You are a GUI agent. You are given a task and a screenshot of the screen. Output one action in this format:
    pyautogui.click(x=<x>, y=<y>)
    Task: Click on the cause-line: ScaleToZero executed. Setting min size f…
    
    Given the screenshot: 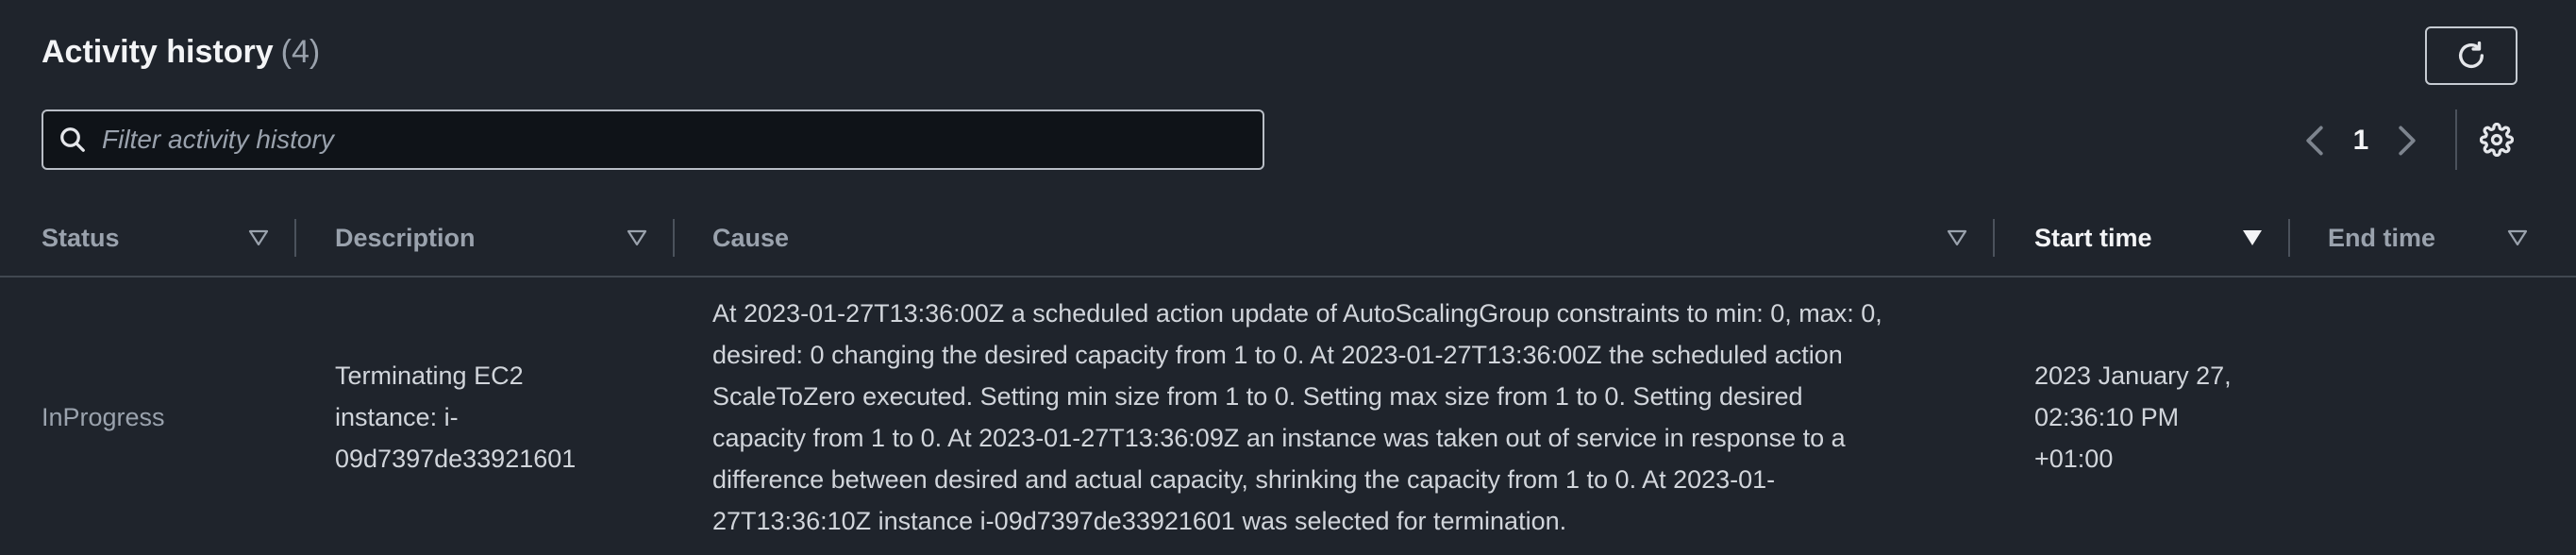 What is the action you would take?
    pyautogui.click(x=1257, y=397)
    